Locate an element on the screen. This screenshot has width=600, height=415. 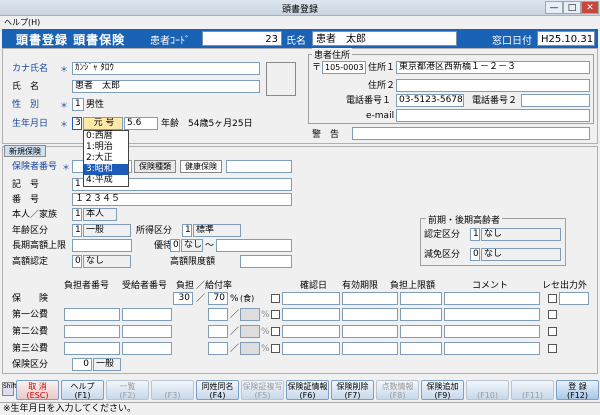
birth-era-input: 3 is located at coordinates (77, 123).